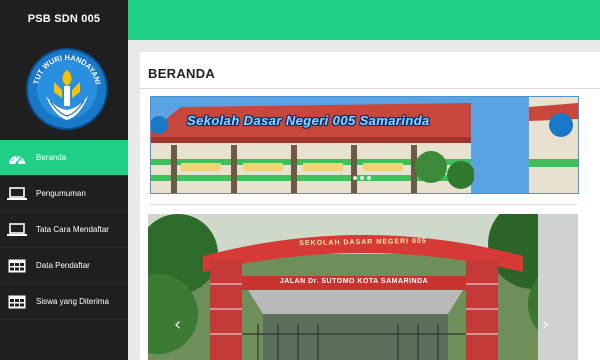 The height and width of the screenshot is (360, 600). What do you see at coordinates (370, 88) in the screenshot?
I see `title-divider` at bounding box center [370, 88].